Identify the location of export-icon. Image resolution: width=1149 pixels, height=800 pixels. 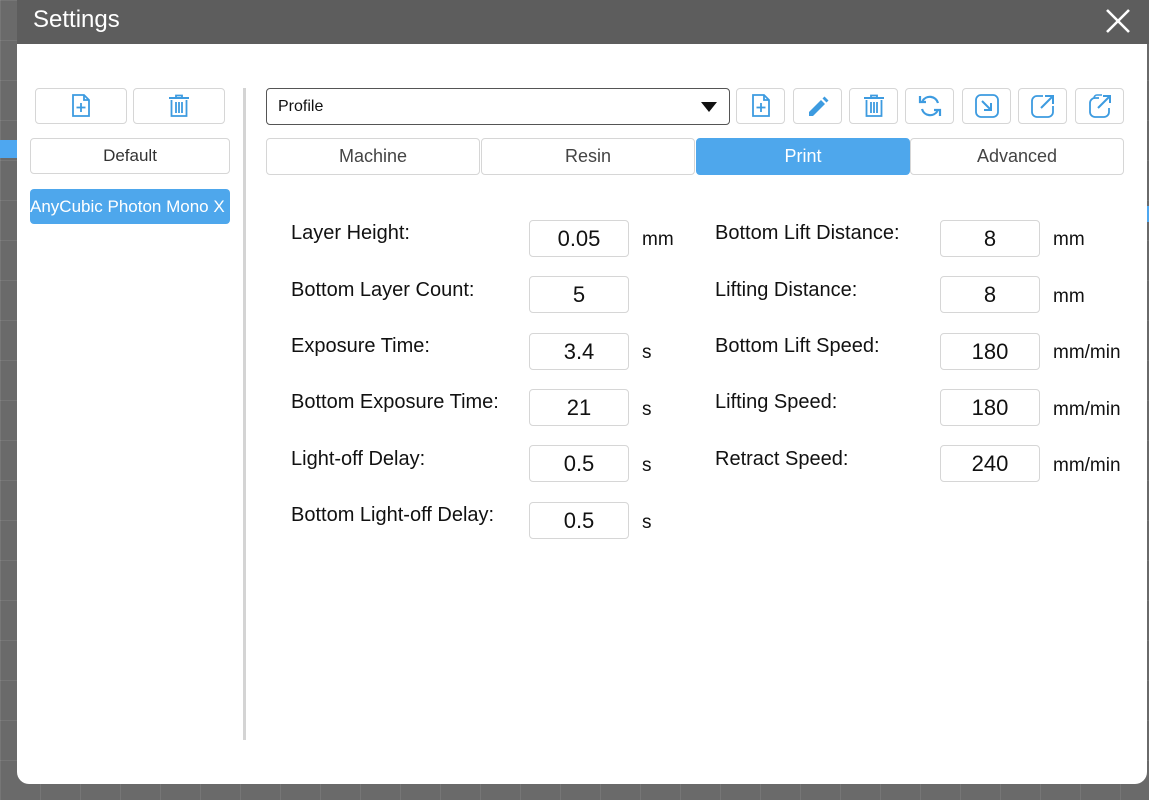
(1042, 106).